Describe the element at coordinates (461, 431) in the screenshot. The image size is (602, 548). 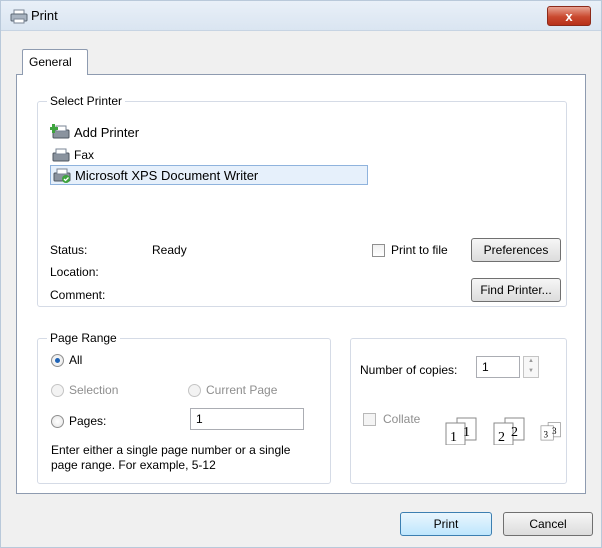
I see `collate-page-set-icon: 1 1` at that location.